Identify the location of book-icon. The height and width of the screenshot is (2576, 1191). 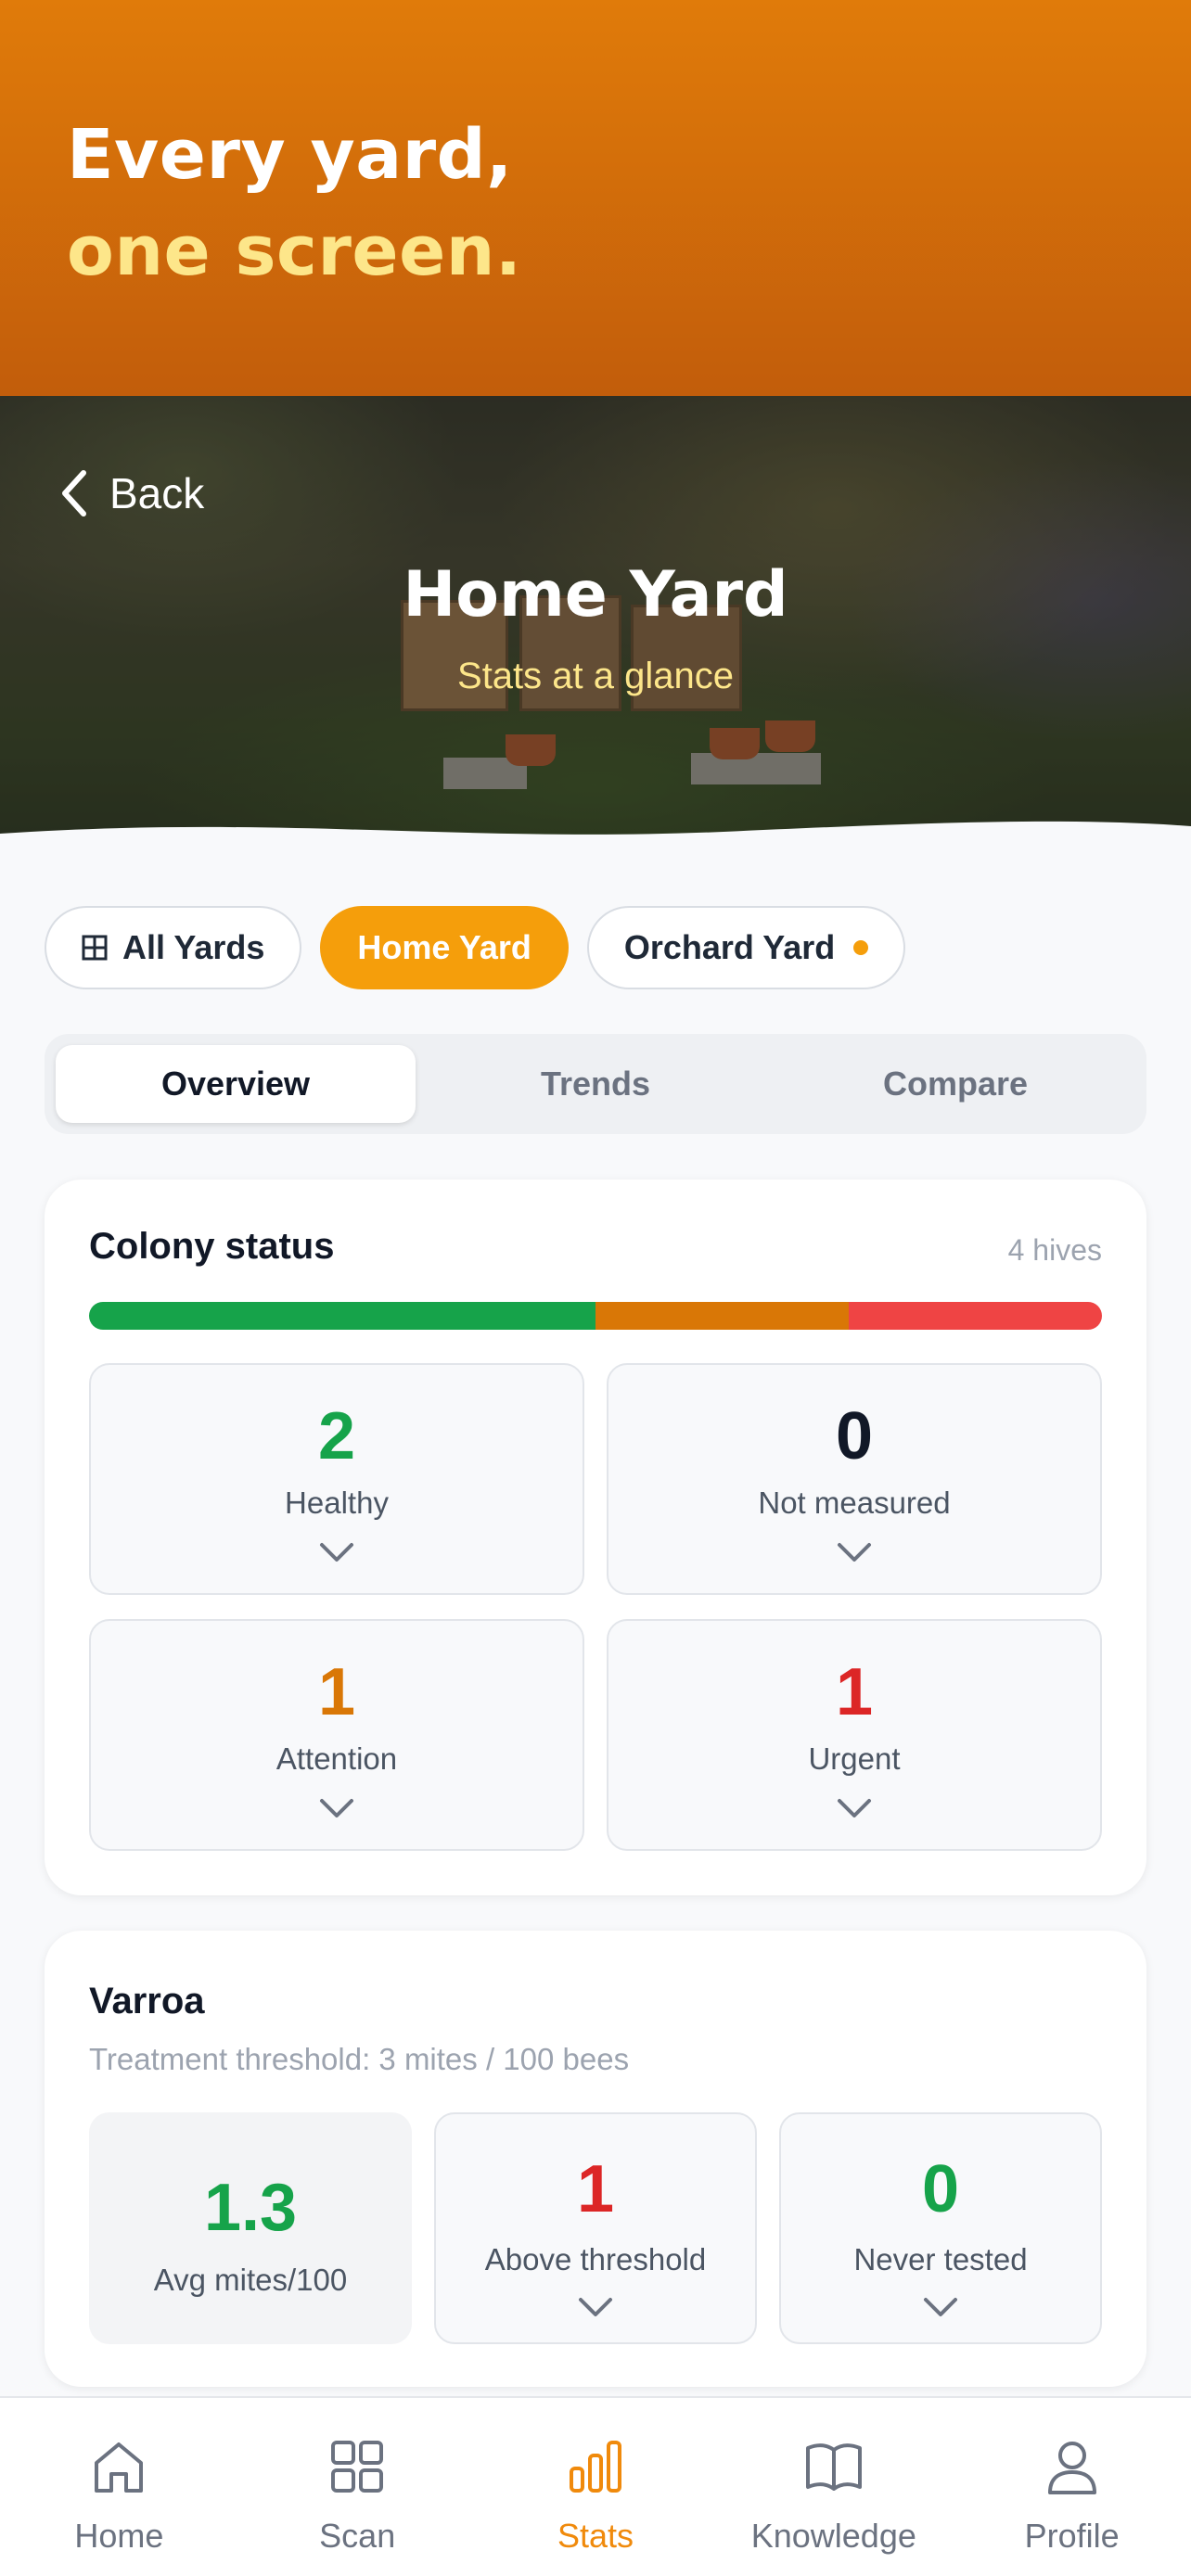
(833, 2467).